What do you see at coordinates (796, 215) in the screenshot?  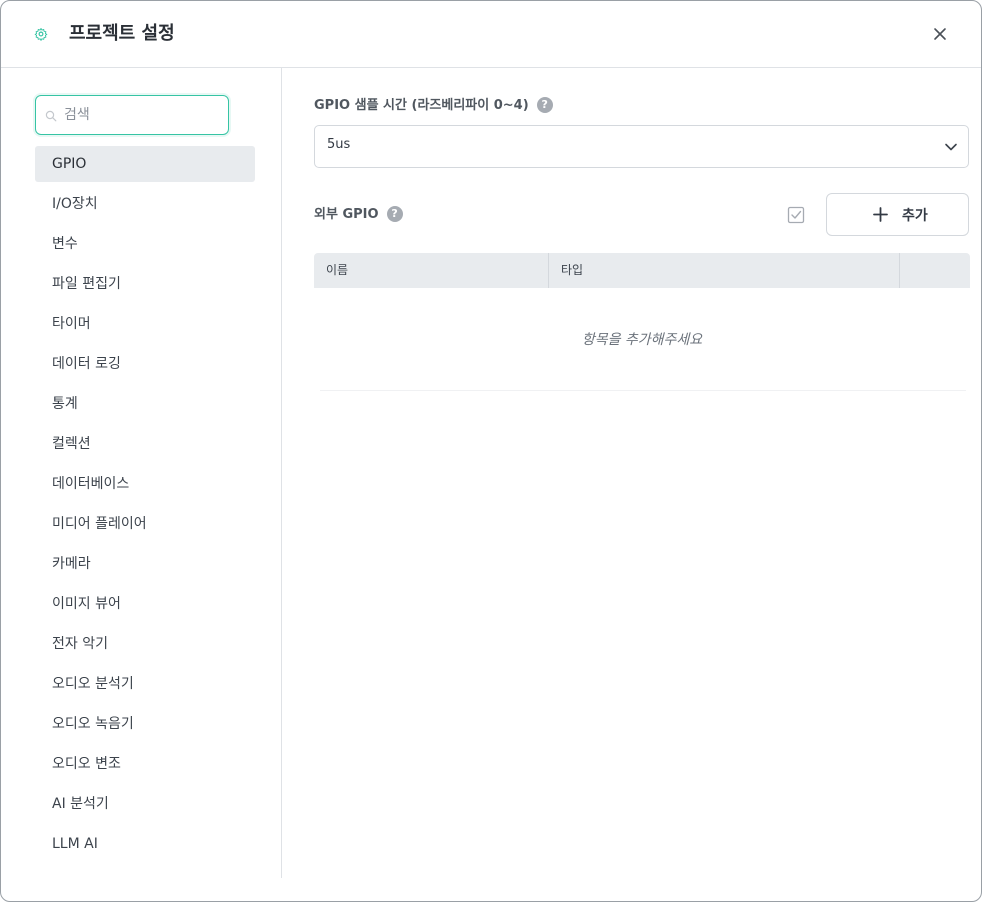 I see `check-all-icon` at bounding box center [796, 215].